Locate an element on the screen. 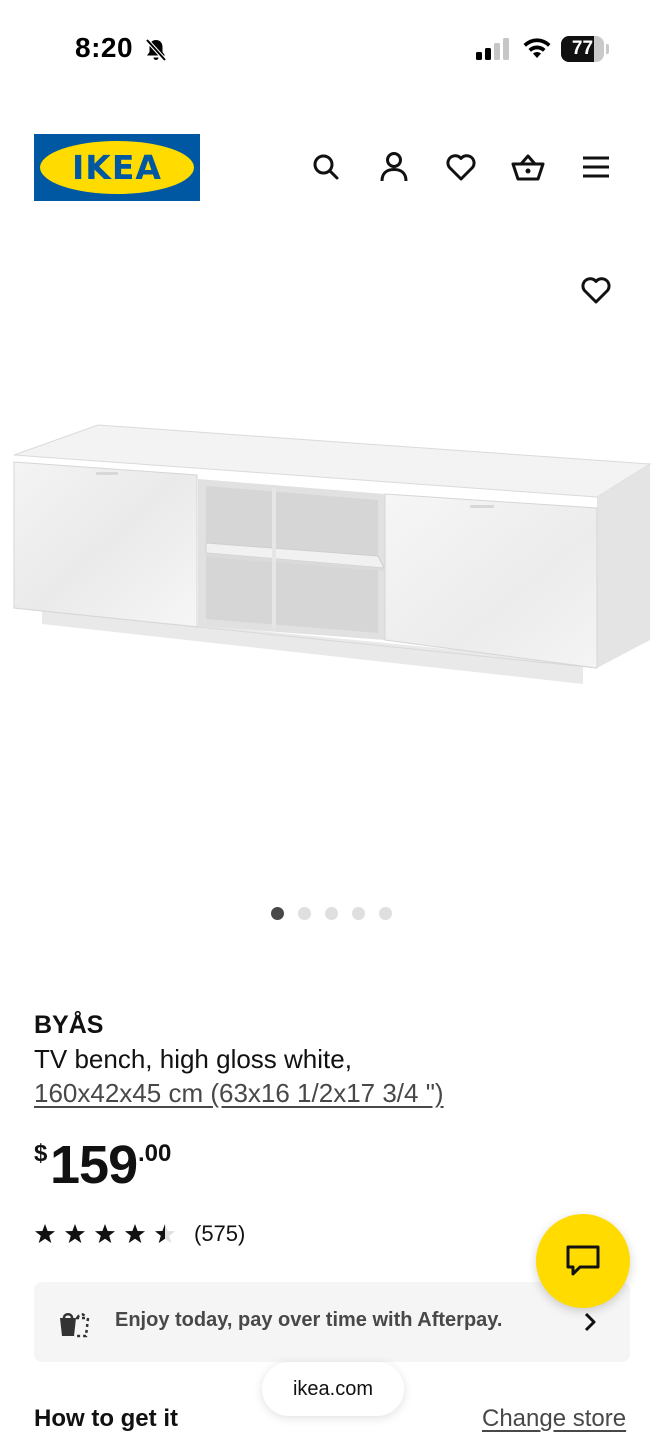 The image size is (664, 1440). basket-icon is located at coordinates (528, 167).